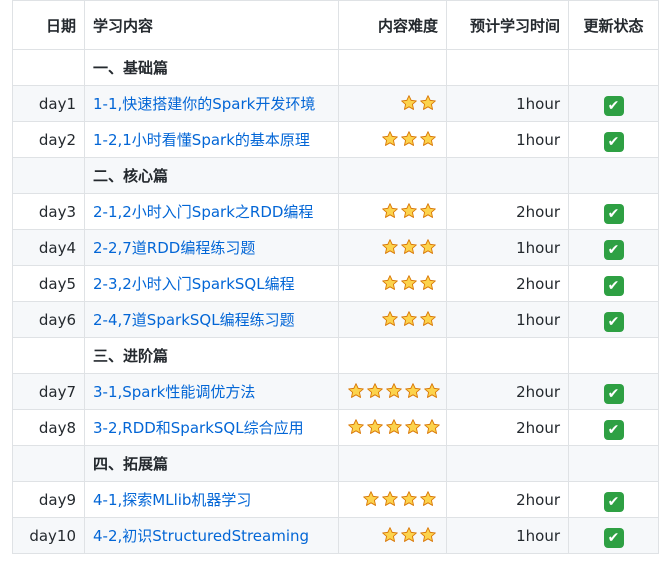  I want to click on table-row: day6 2-4,7道SparkSQL编程练习题 1hour ✔, so click(335, 319).